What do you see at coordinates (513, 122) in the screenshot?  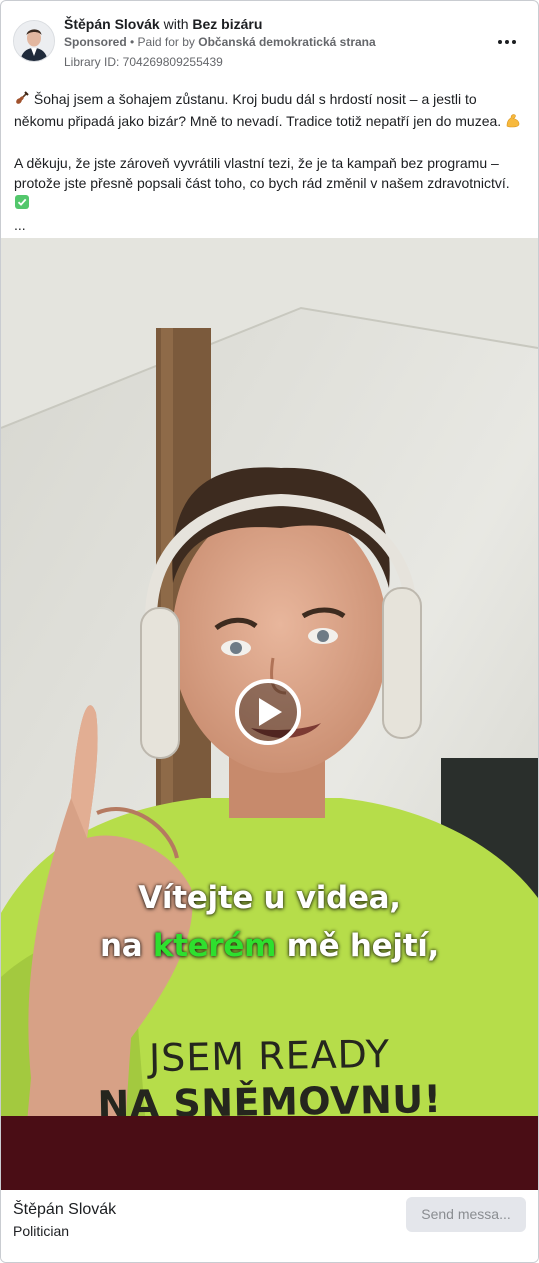 I see `flexed-biceps-icon` at bounding box center [513, 122].